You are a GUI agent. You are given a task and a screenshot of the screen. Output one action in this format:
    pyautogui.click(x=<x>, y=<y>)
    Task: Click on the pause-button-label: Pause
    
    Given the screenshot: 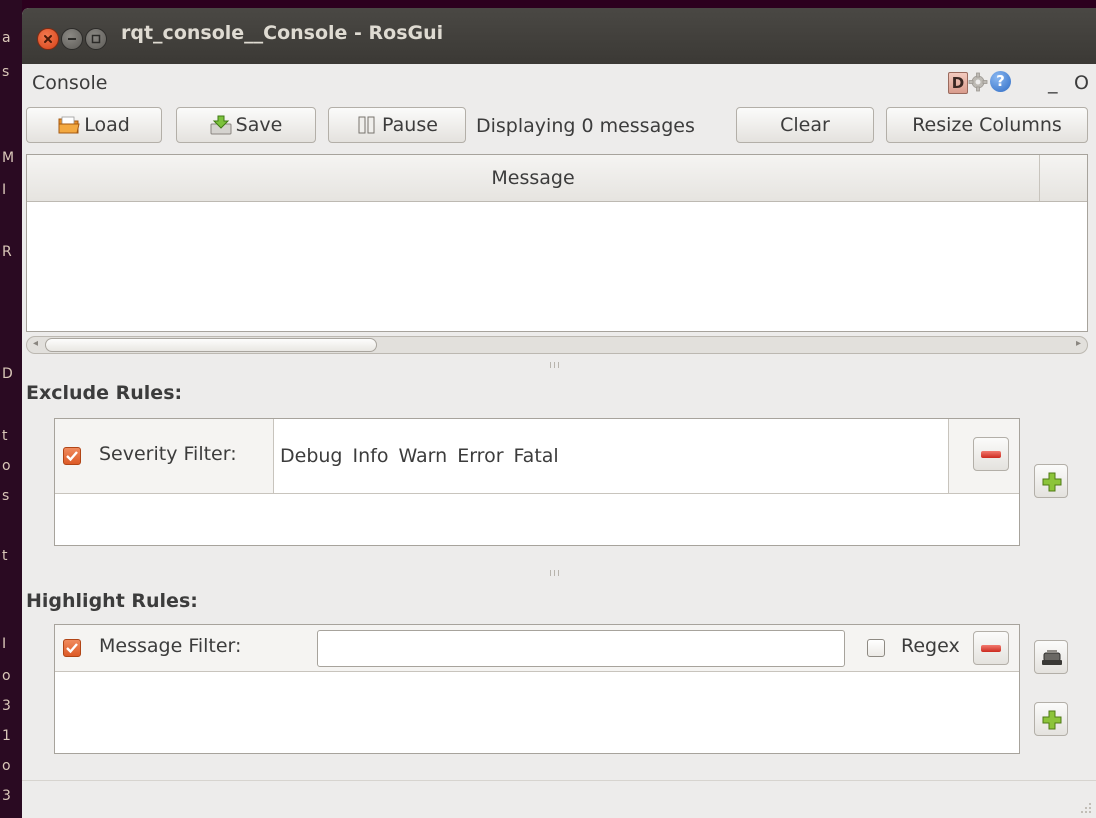 What is the action you would take?
    pyautogui.click(x=410, y=125)
    